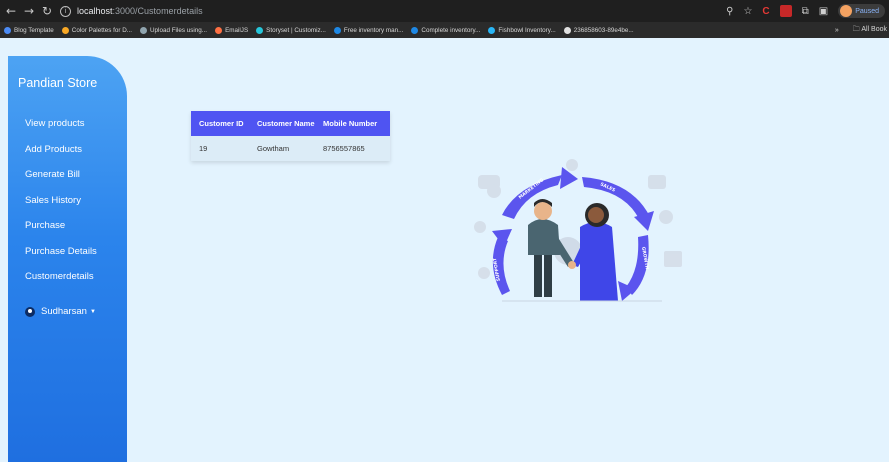  What do you see at coordinates (273, 148) in the screenshot?
I see `cell-customer-name: Gowtham` at bounding box center [273, 148].